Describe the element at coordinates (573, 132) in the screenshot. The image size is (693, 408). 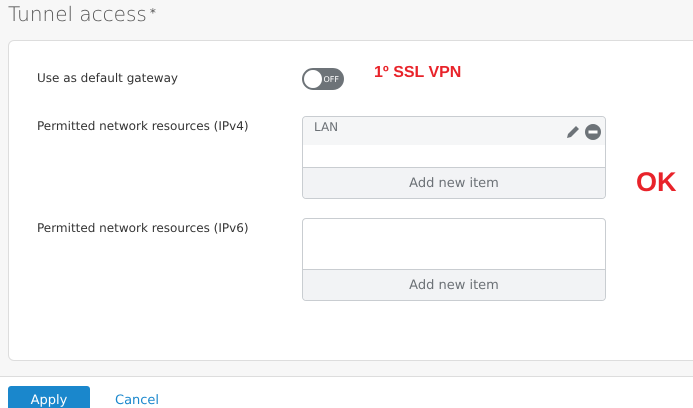
I see `edit-icon` at that location.